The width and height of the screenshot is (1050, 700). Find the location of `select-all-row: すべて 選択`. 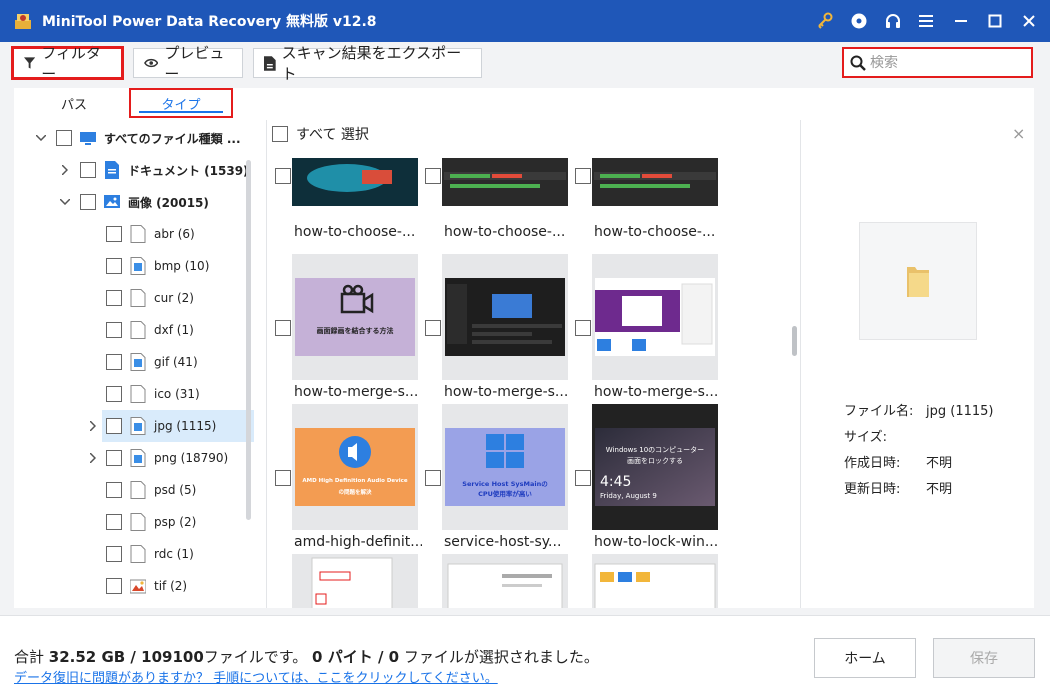

select-all-row: すべて 選択 is located at coordinates (320, 134).